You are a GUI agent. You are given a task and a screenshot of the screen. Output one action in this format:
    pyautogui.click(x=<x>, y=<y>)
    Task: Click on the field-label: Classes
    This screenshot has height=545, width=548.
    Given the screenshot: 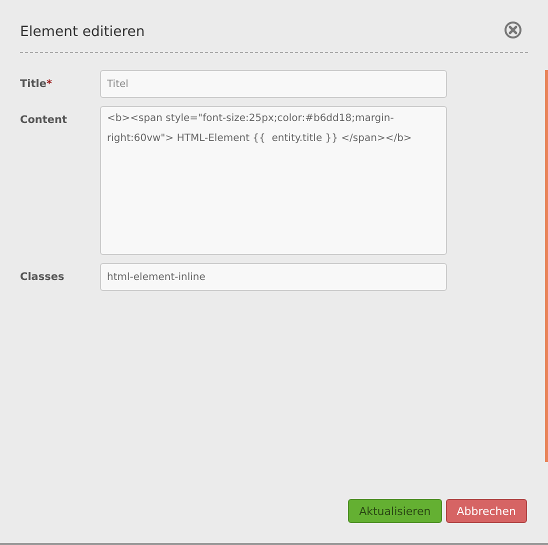 What is the action you would take?
    pyautogui.click(x=43, y=276)
    